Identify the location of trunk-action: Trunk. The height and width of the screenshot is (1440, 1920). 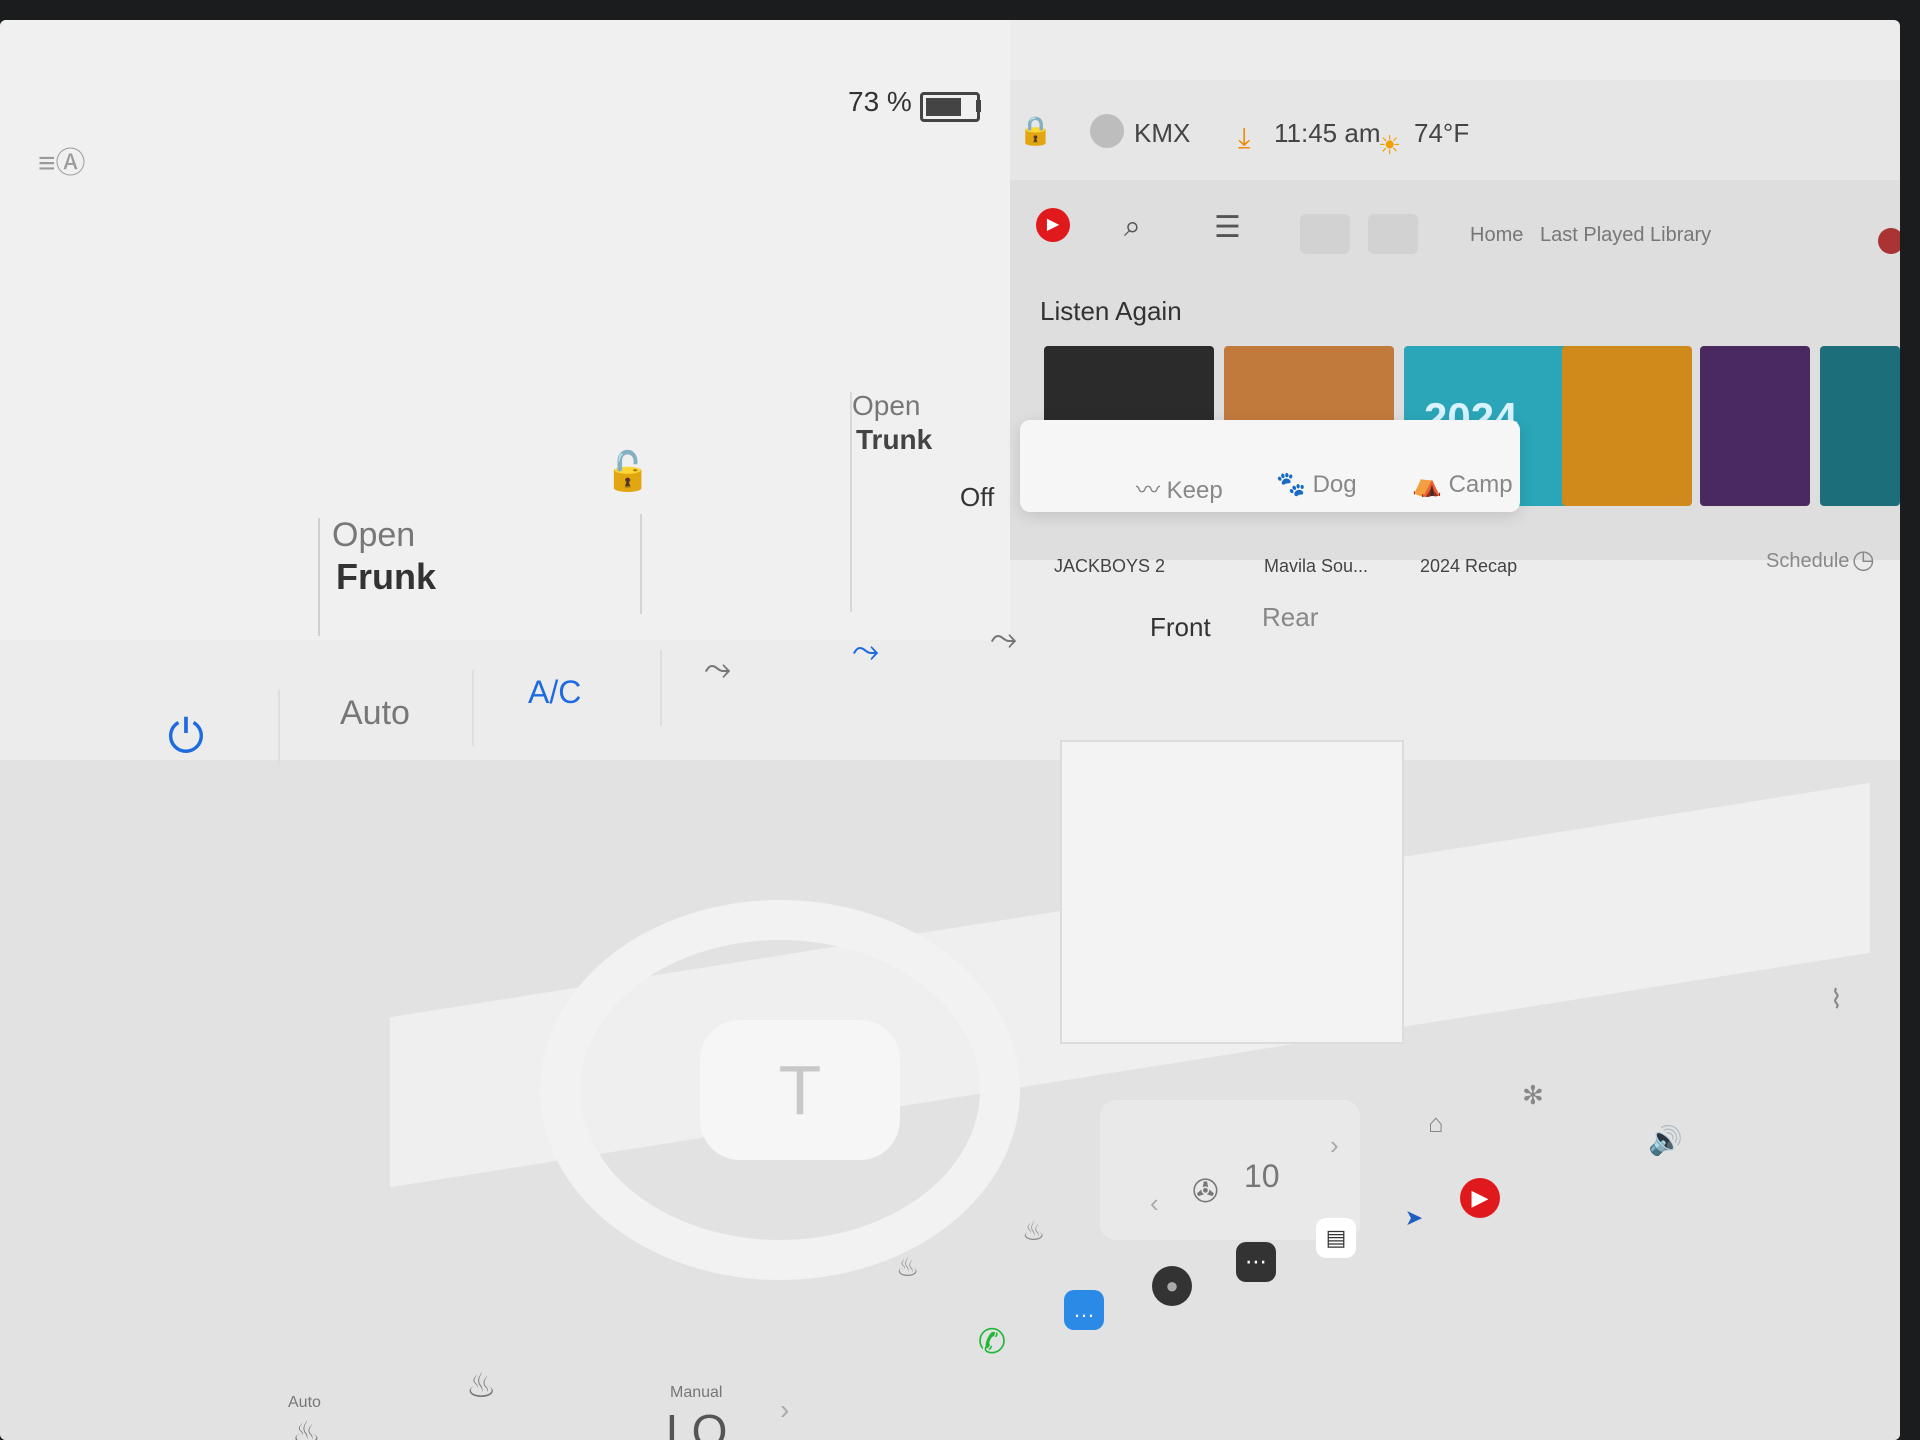
(894, 440).